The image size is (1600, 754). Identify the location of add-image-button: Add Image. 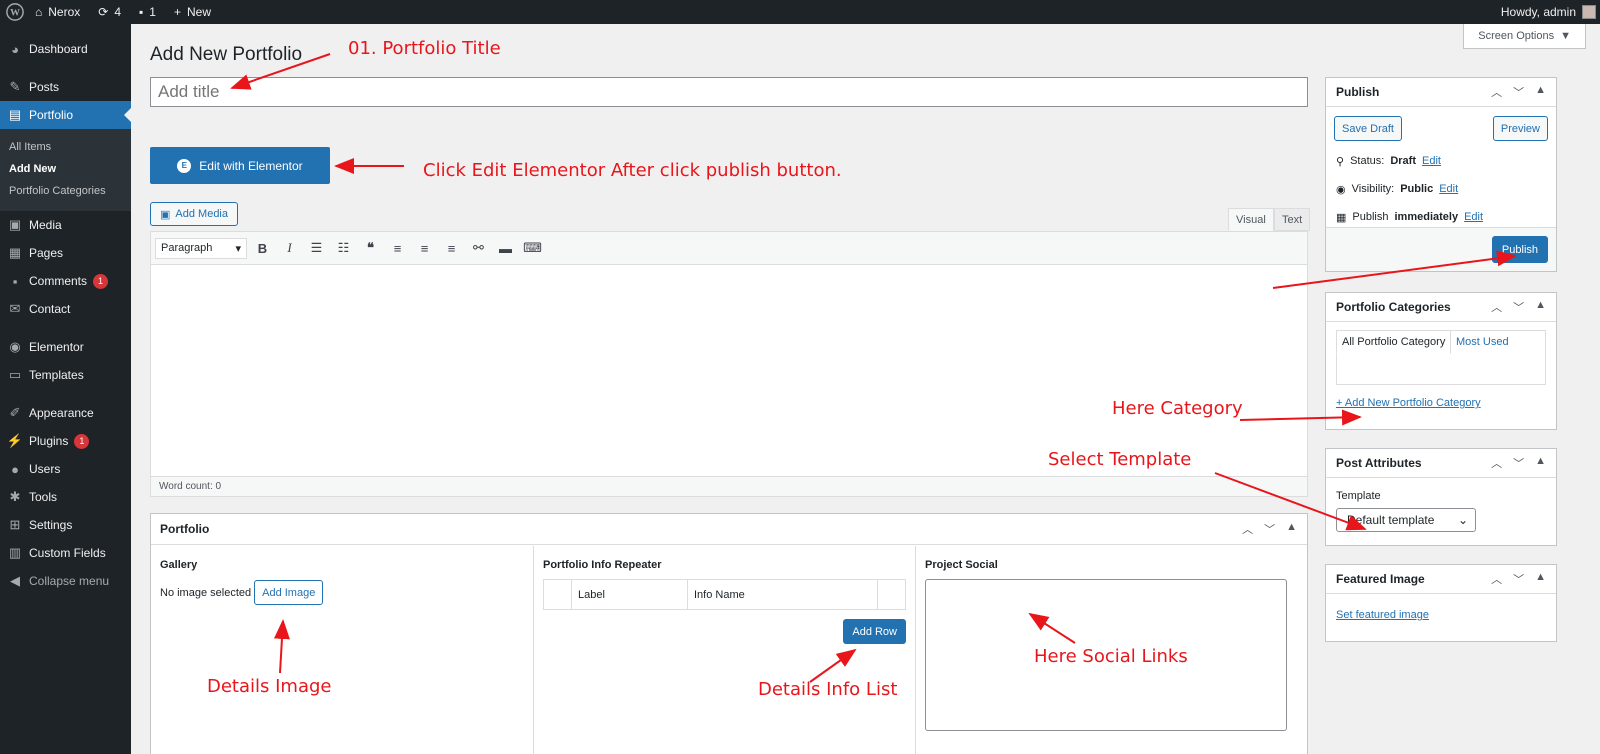
(289, 592).